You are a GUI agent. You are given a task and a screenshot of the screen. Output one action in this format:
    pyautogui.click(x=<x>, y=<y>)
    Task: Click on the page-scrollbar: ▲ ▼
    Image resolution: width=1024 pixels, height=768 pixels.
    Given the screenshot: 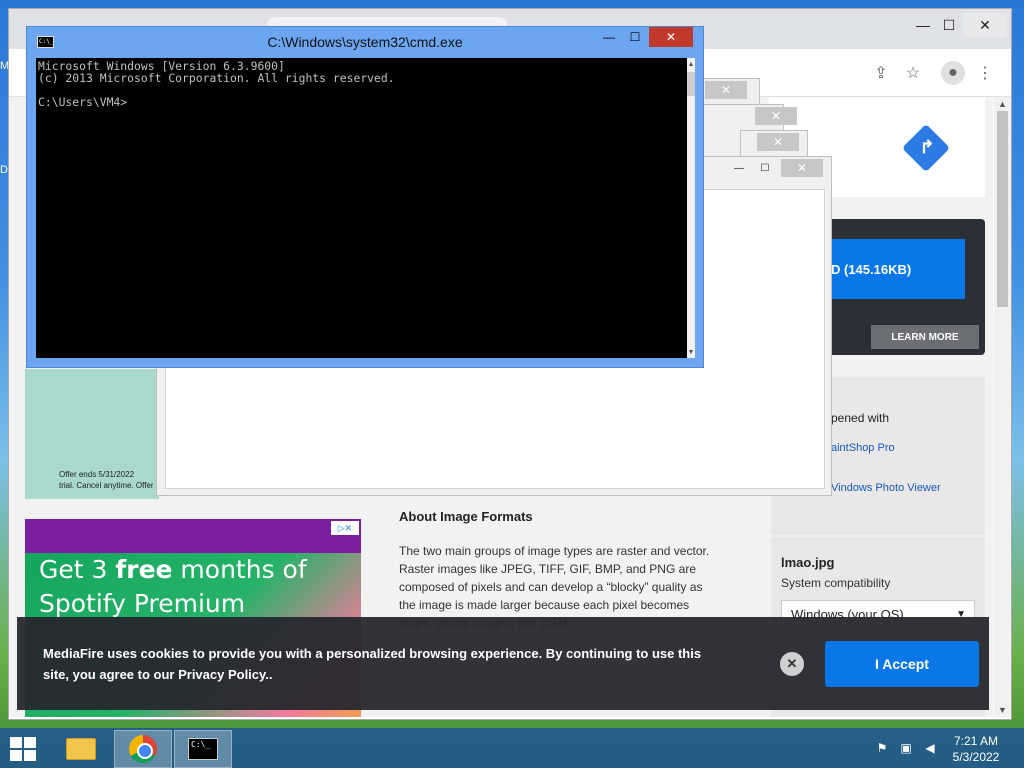 What is the action you would take?
    pyautogui.click(x=1002, y=407)
    